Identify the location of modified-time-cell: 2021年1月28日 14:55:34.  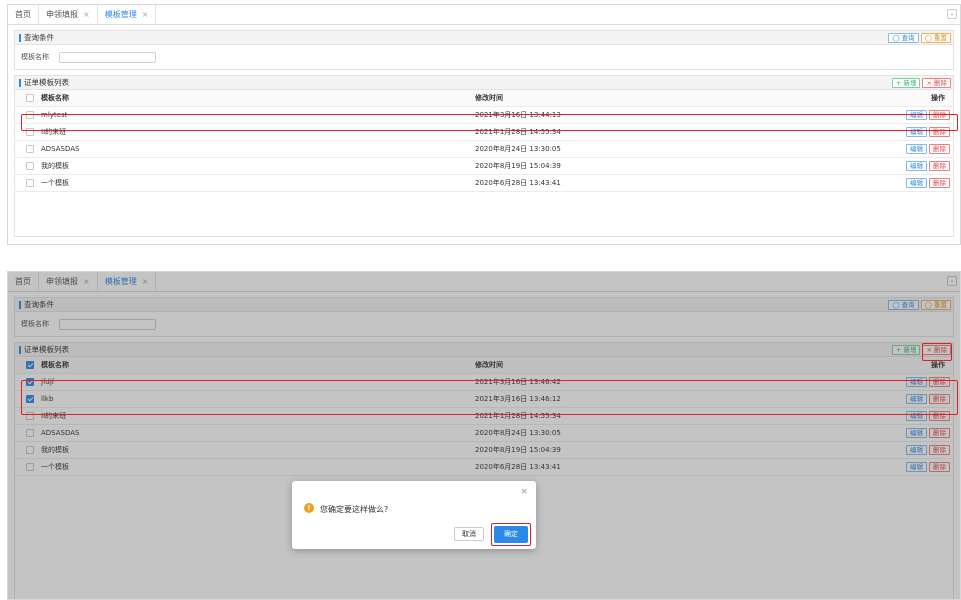
(518, 132).